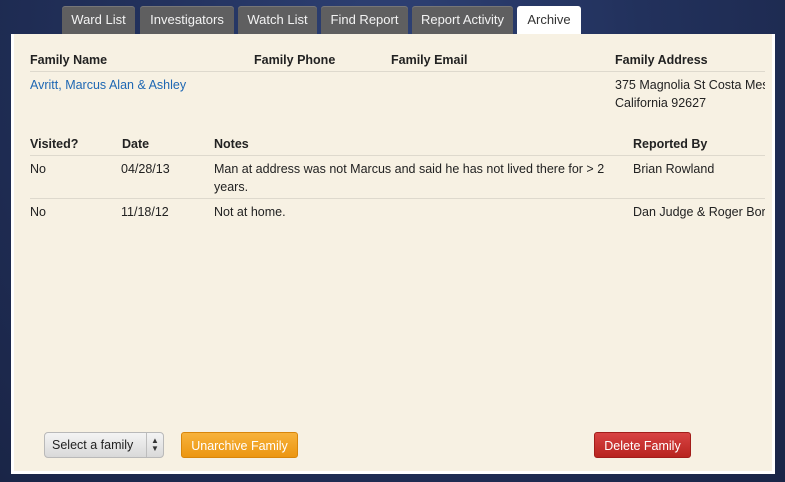 This screenshot has height=482, width=785. Describe the element at coordinates (93, 445) in the screenshot. I see `family-select-value: Select a family` at that location.